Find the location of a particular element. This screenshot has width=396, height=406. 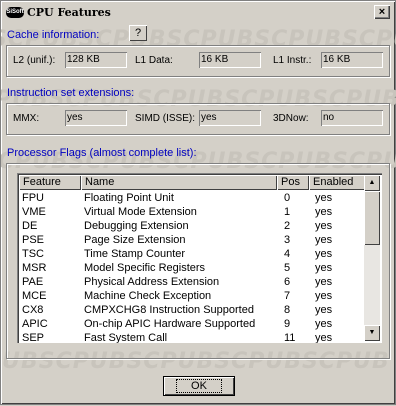

scroll-down-button: ▼ is located at coordinates (372, 333).